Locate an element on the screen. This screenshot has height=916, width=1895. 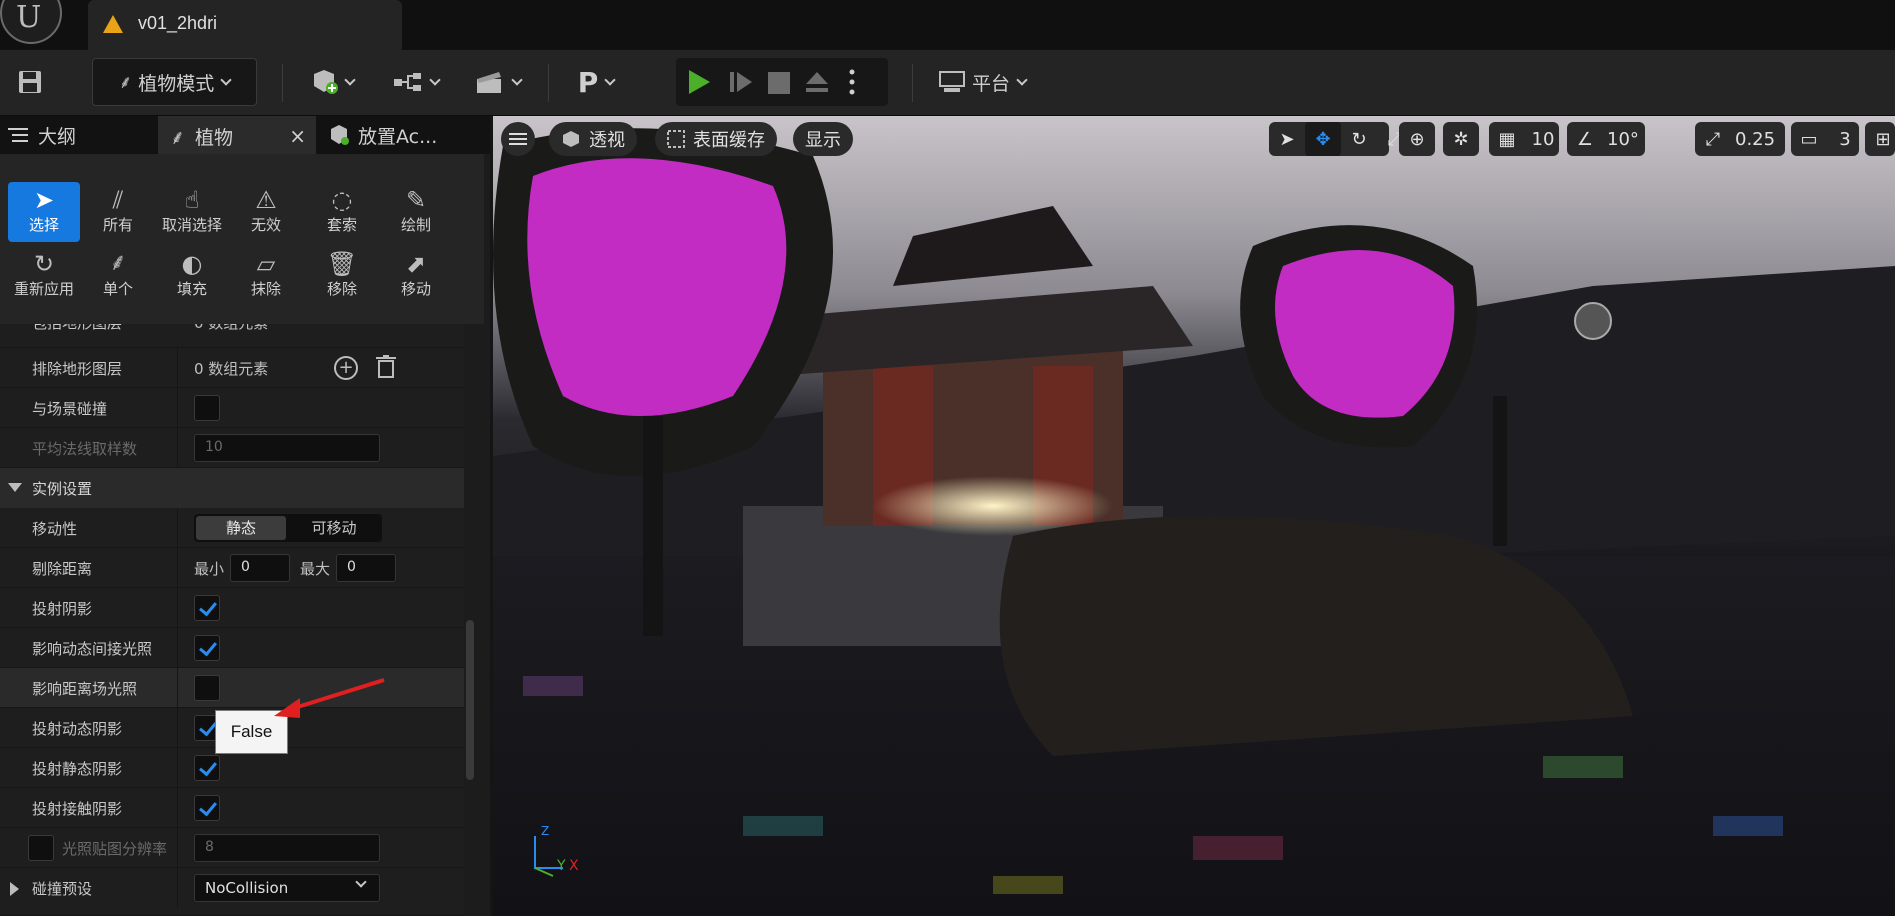
rotation-snap: ∠ 10° is located at coordinates (1606, 139).